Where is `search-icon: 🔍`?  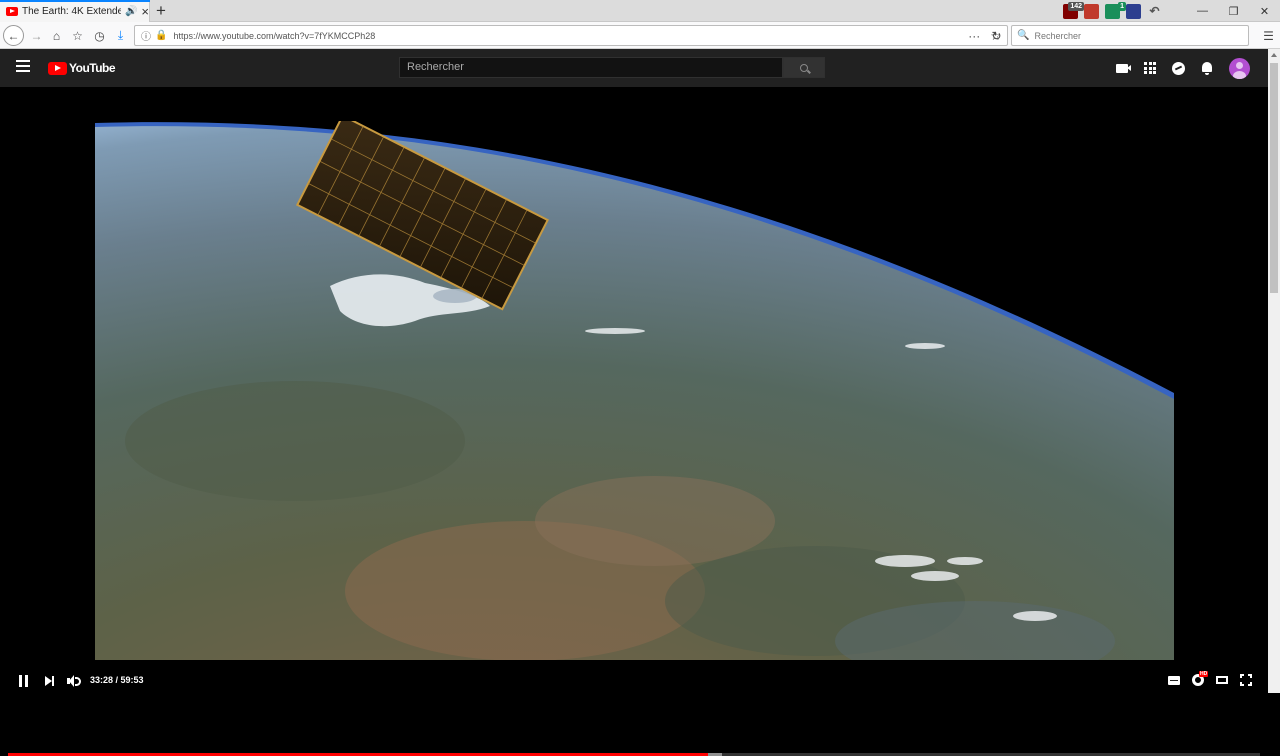 search-icon: 🔍 is located at coordinates (1023, 35).